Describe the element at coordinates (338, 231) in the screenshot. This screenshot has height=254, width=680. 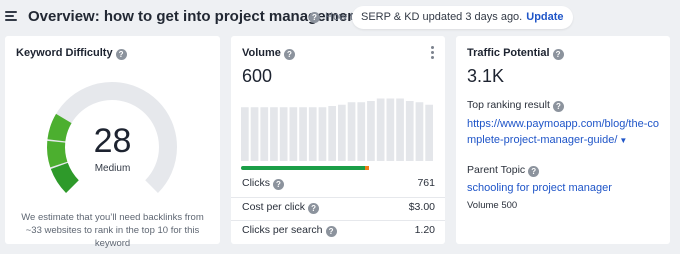
I see `metric-clicks-per-search: Clicks per search? 1.20` at that location.